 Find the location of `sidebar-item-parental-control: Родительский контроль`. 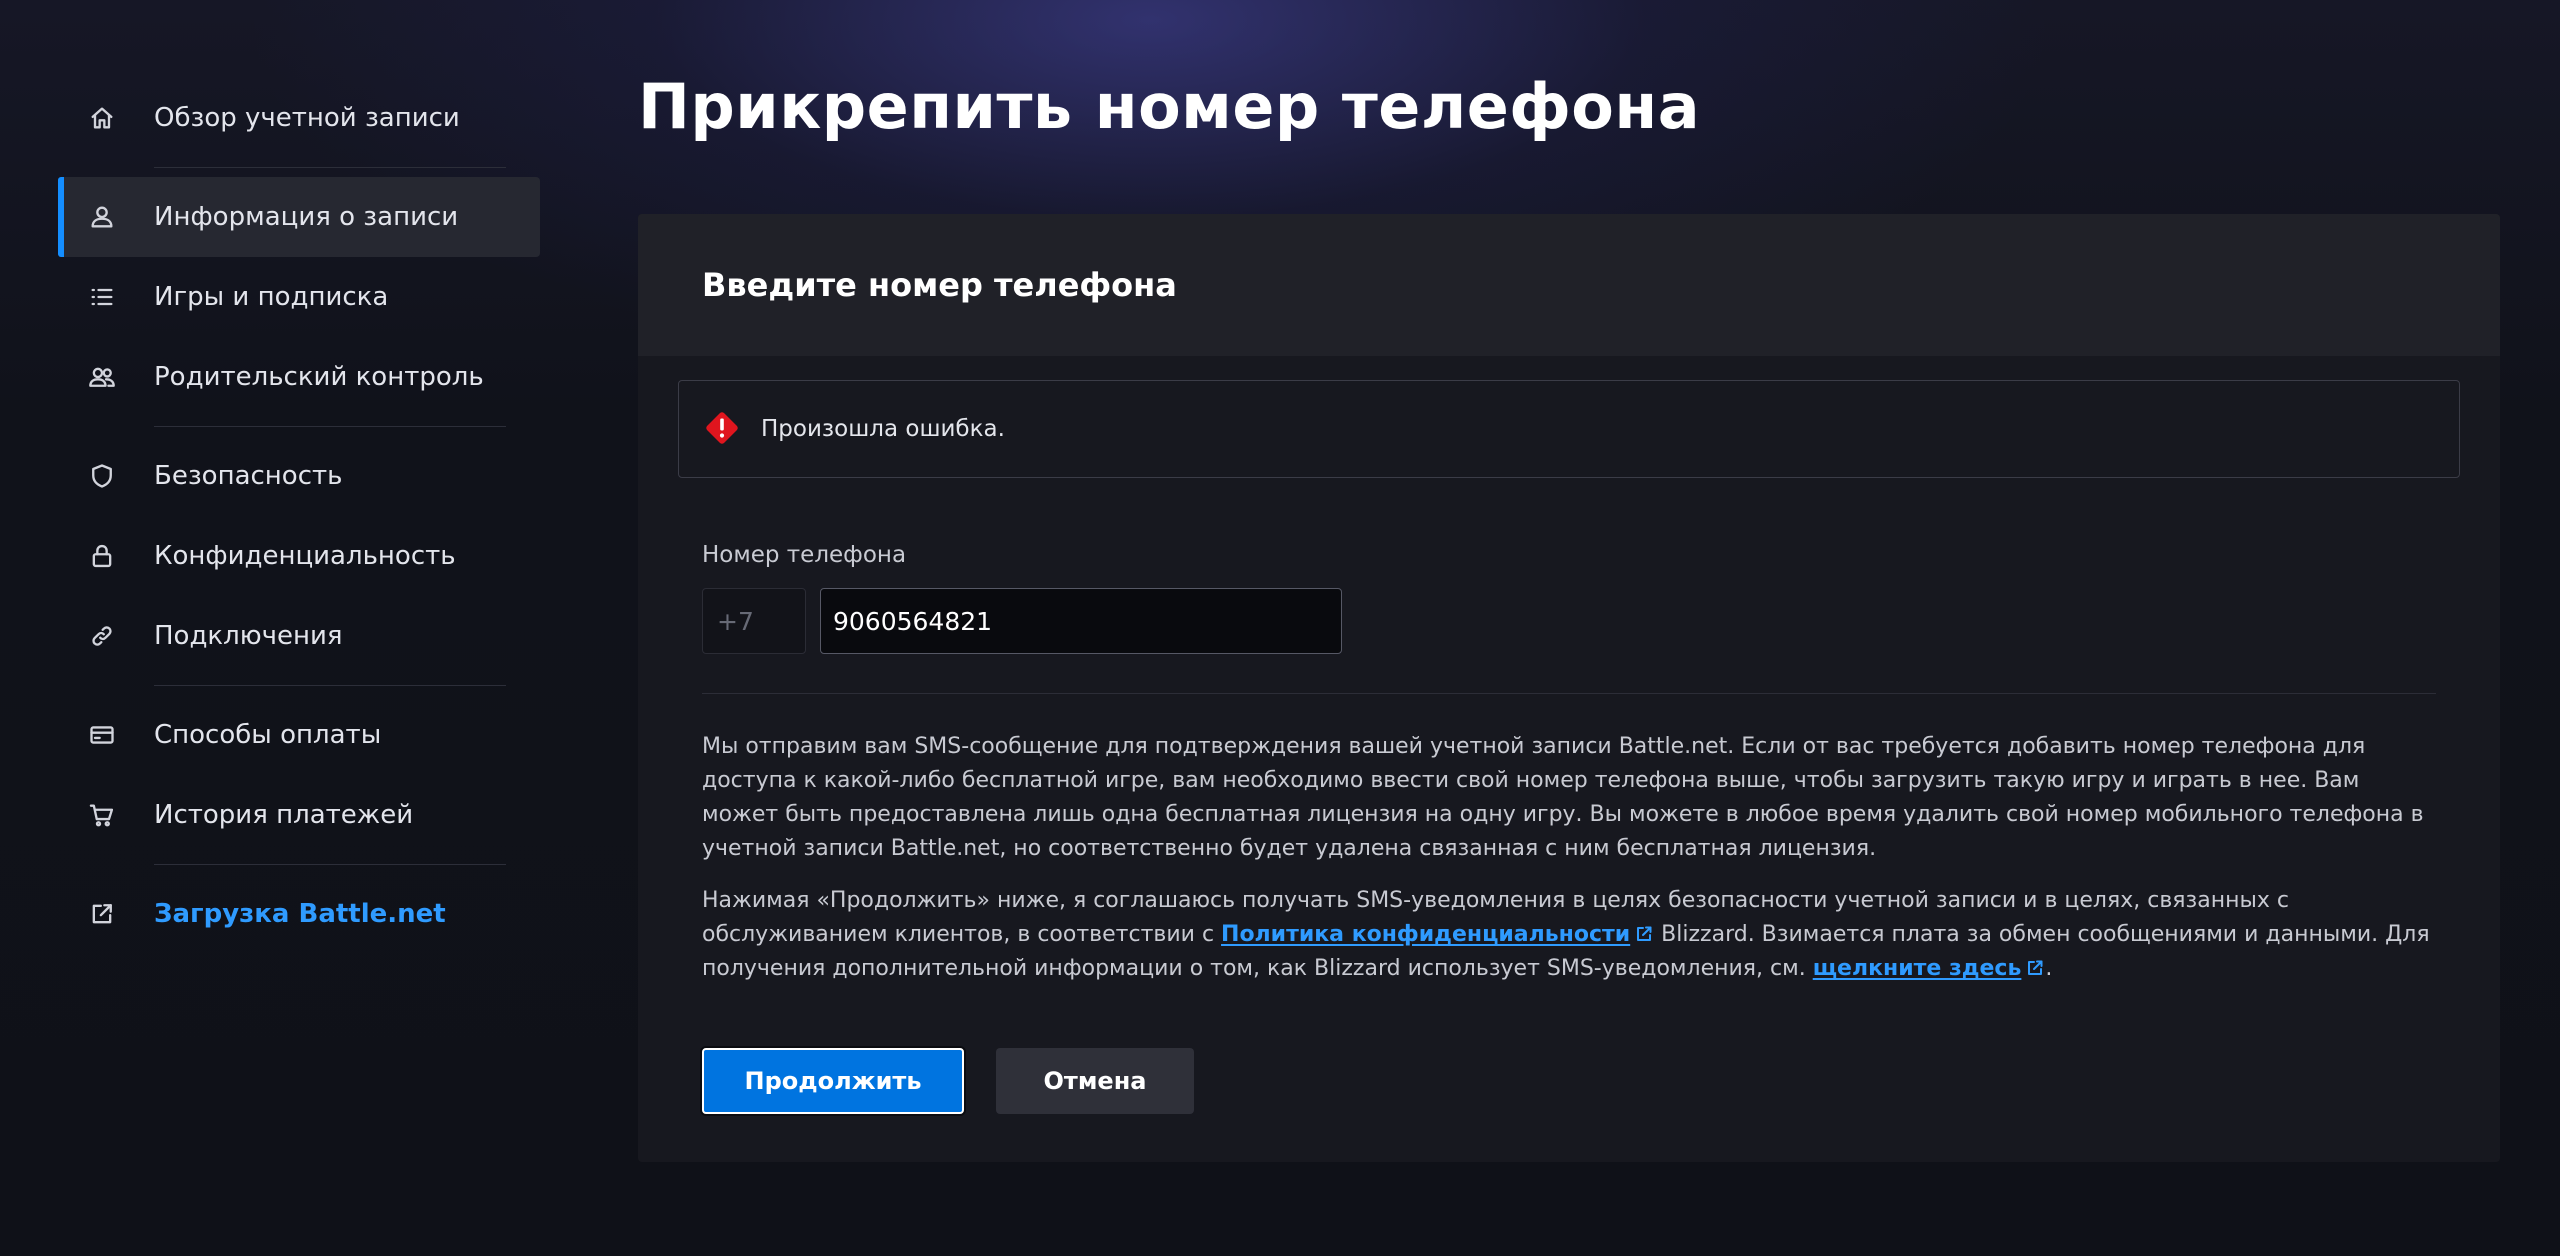

sidebar-item-parental-control: Родительский контроль is located at coordinates (299, 377).